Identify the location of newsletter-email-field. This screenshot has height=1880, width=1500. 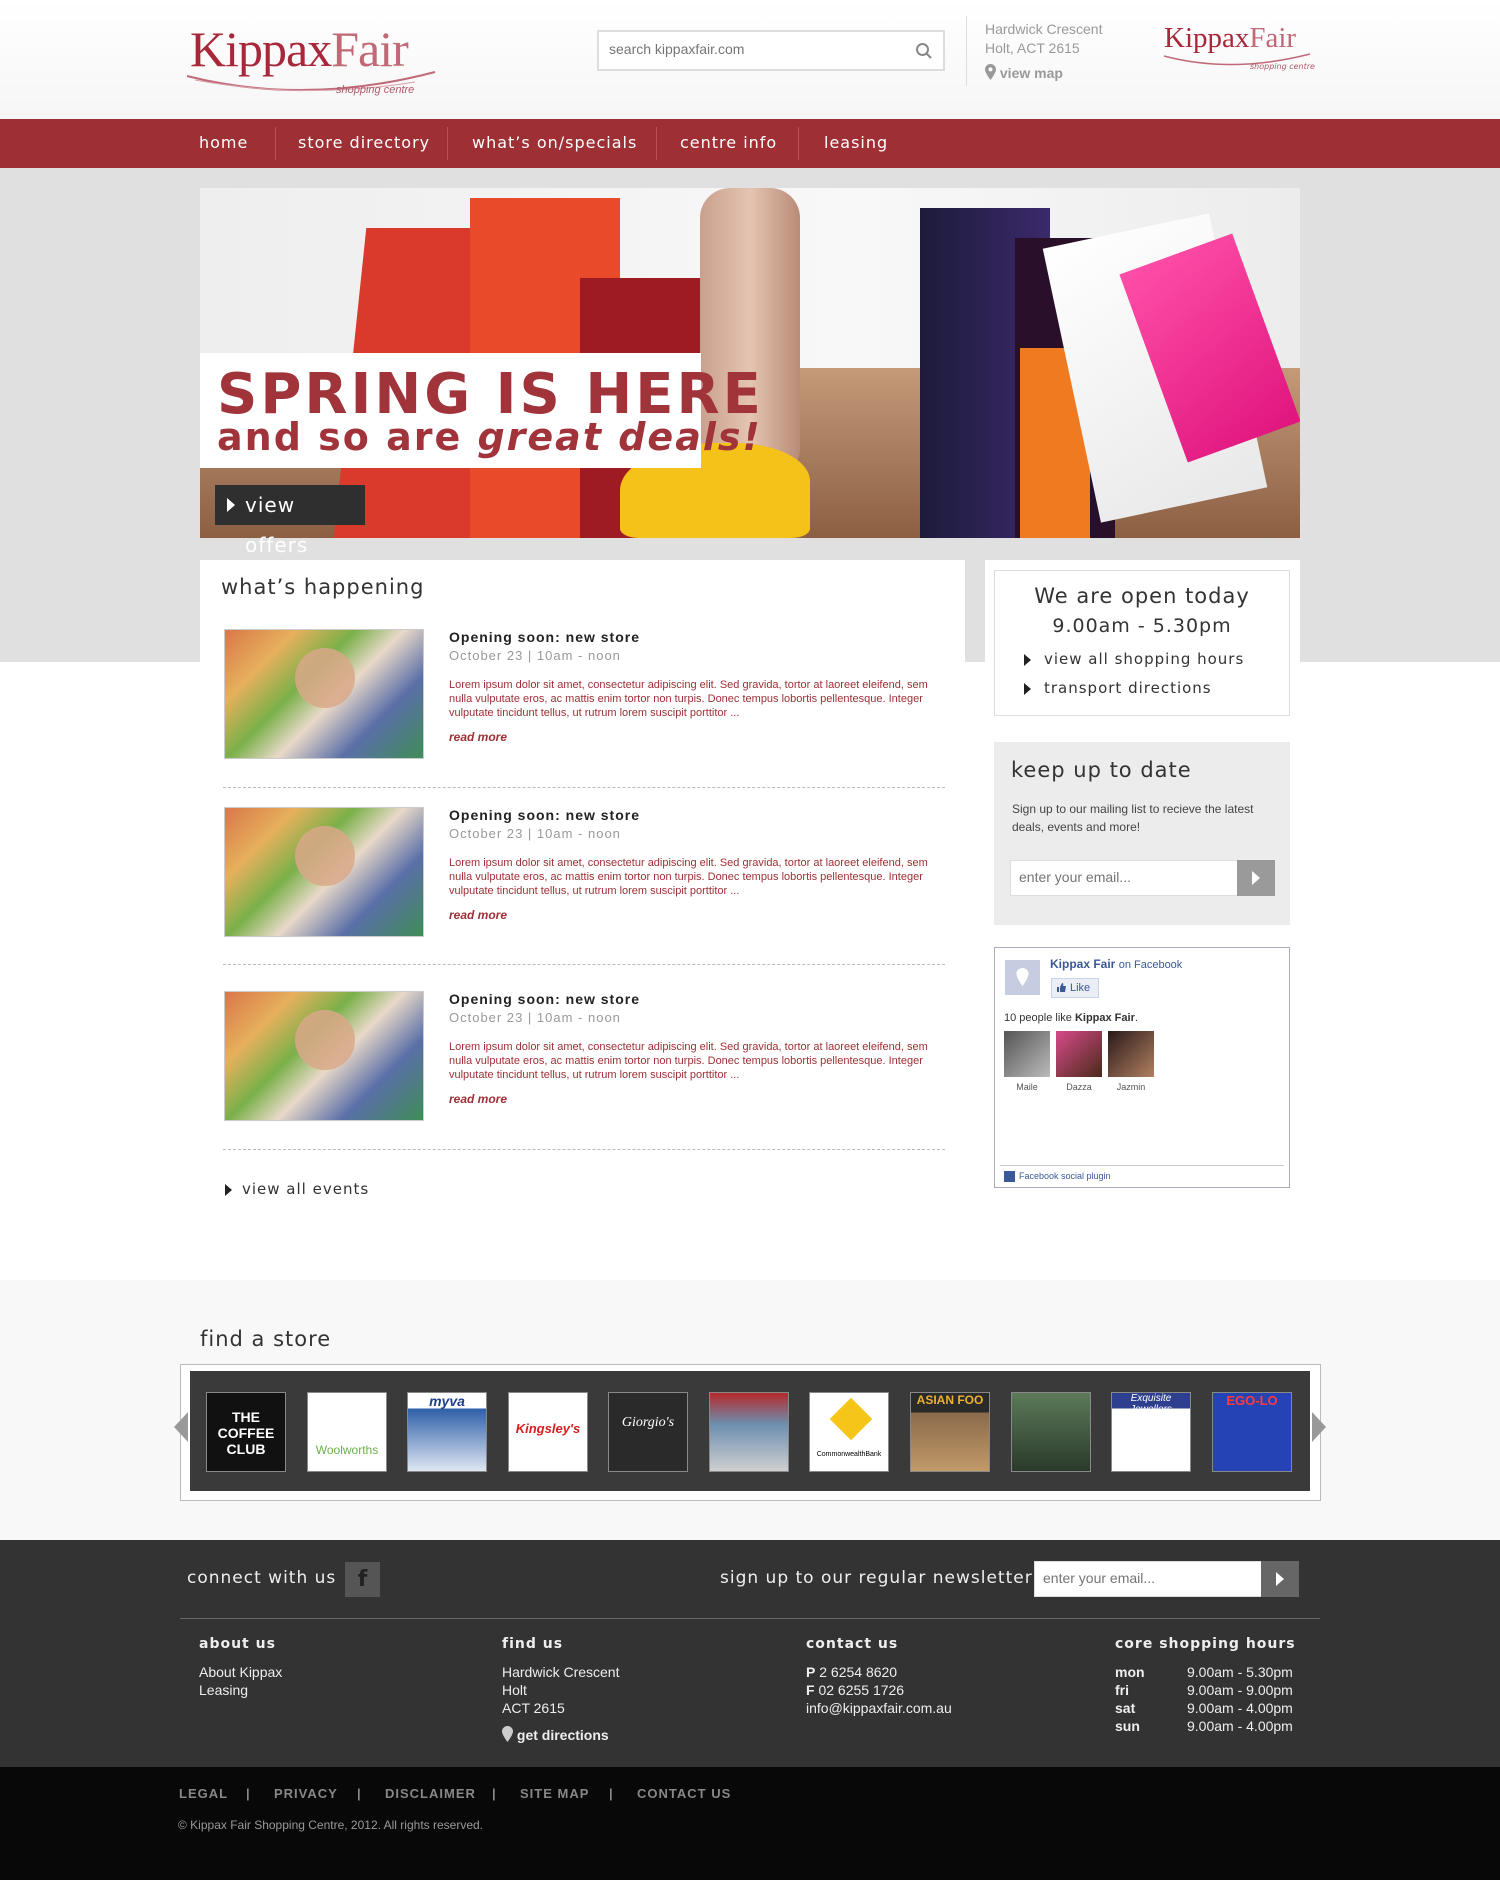
(1148, 1579).